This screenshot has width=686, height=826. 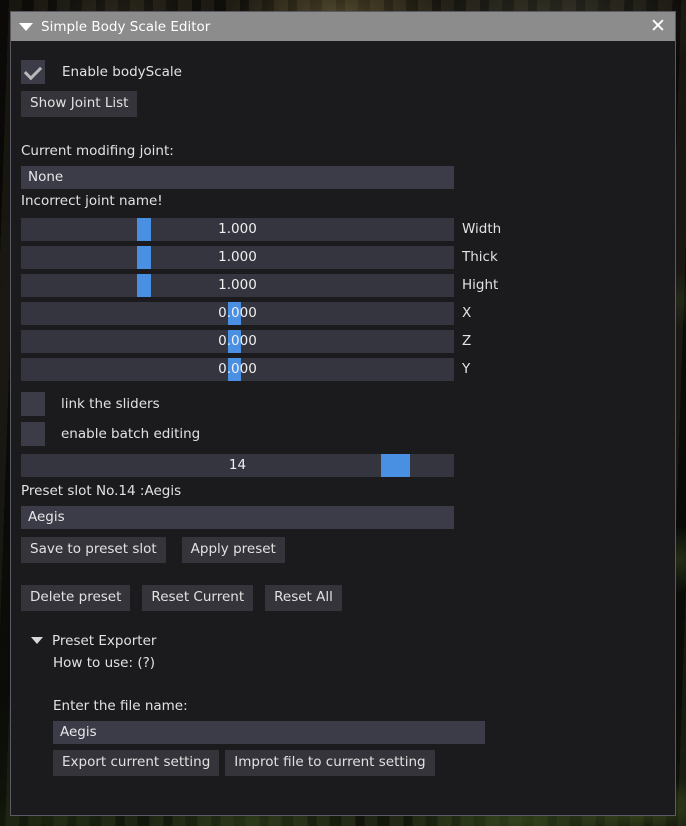 What do you see at coordinates (33, 433) in the screenshot?
I see `batch-editing-checkbox` at bounding box center [33, 433].